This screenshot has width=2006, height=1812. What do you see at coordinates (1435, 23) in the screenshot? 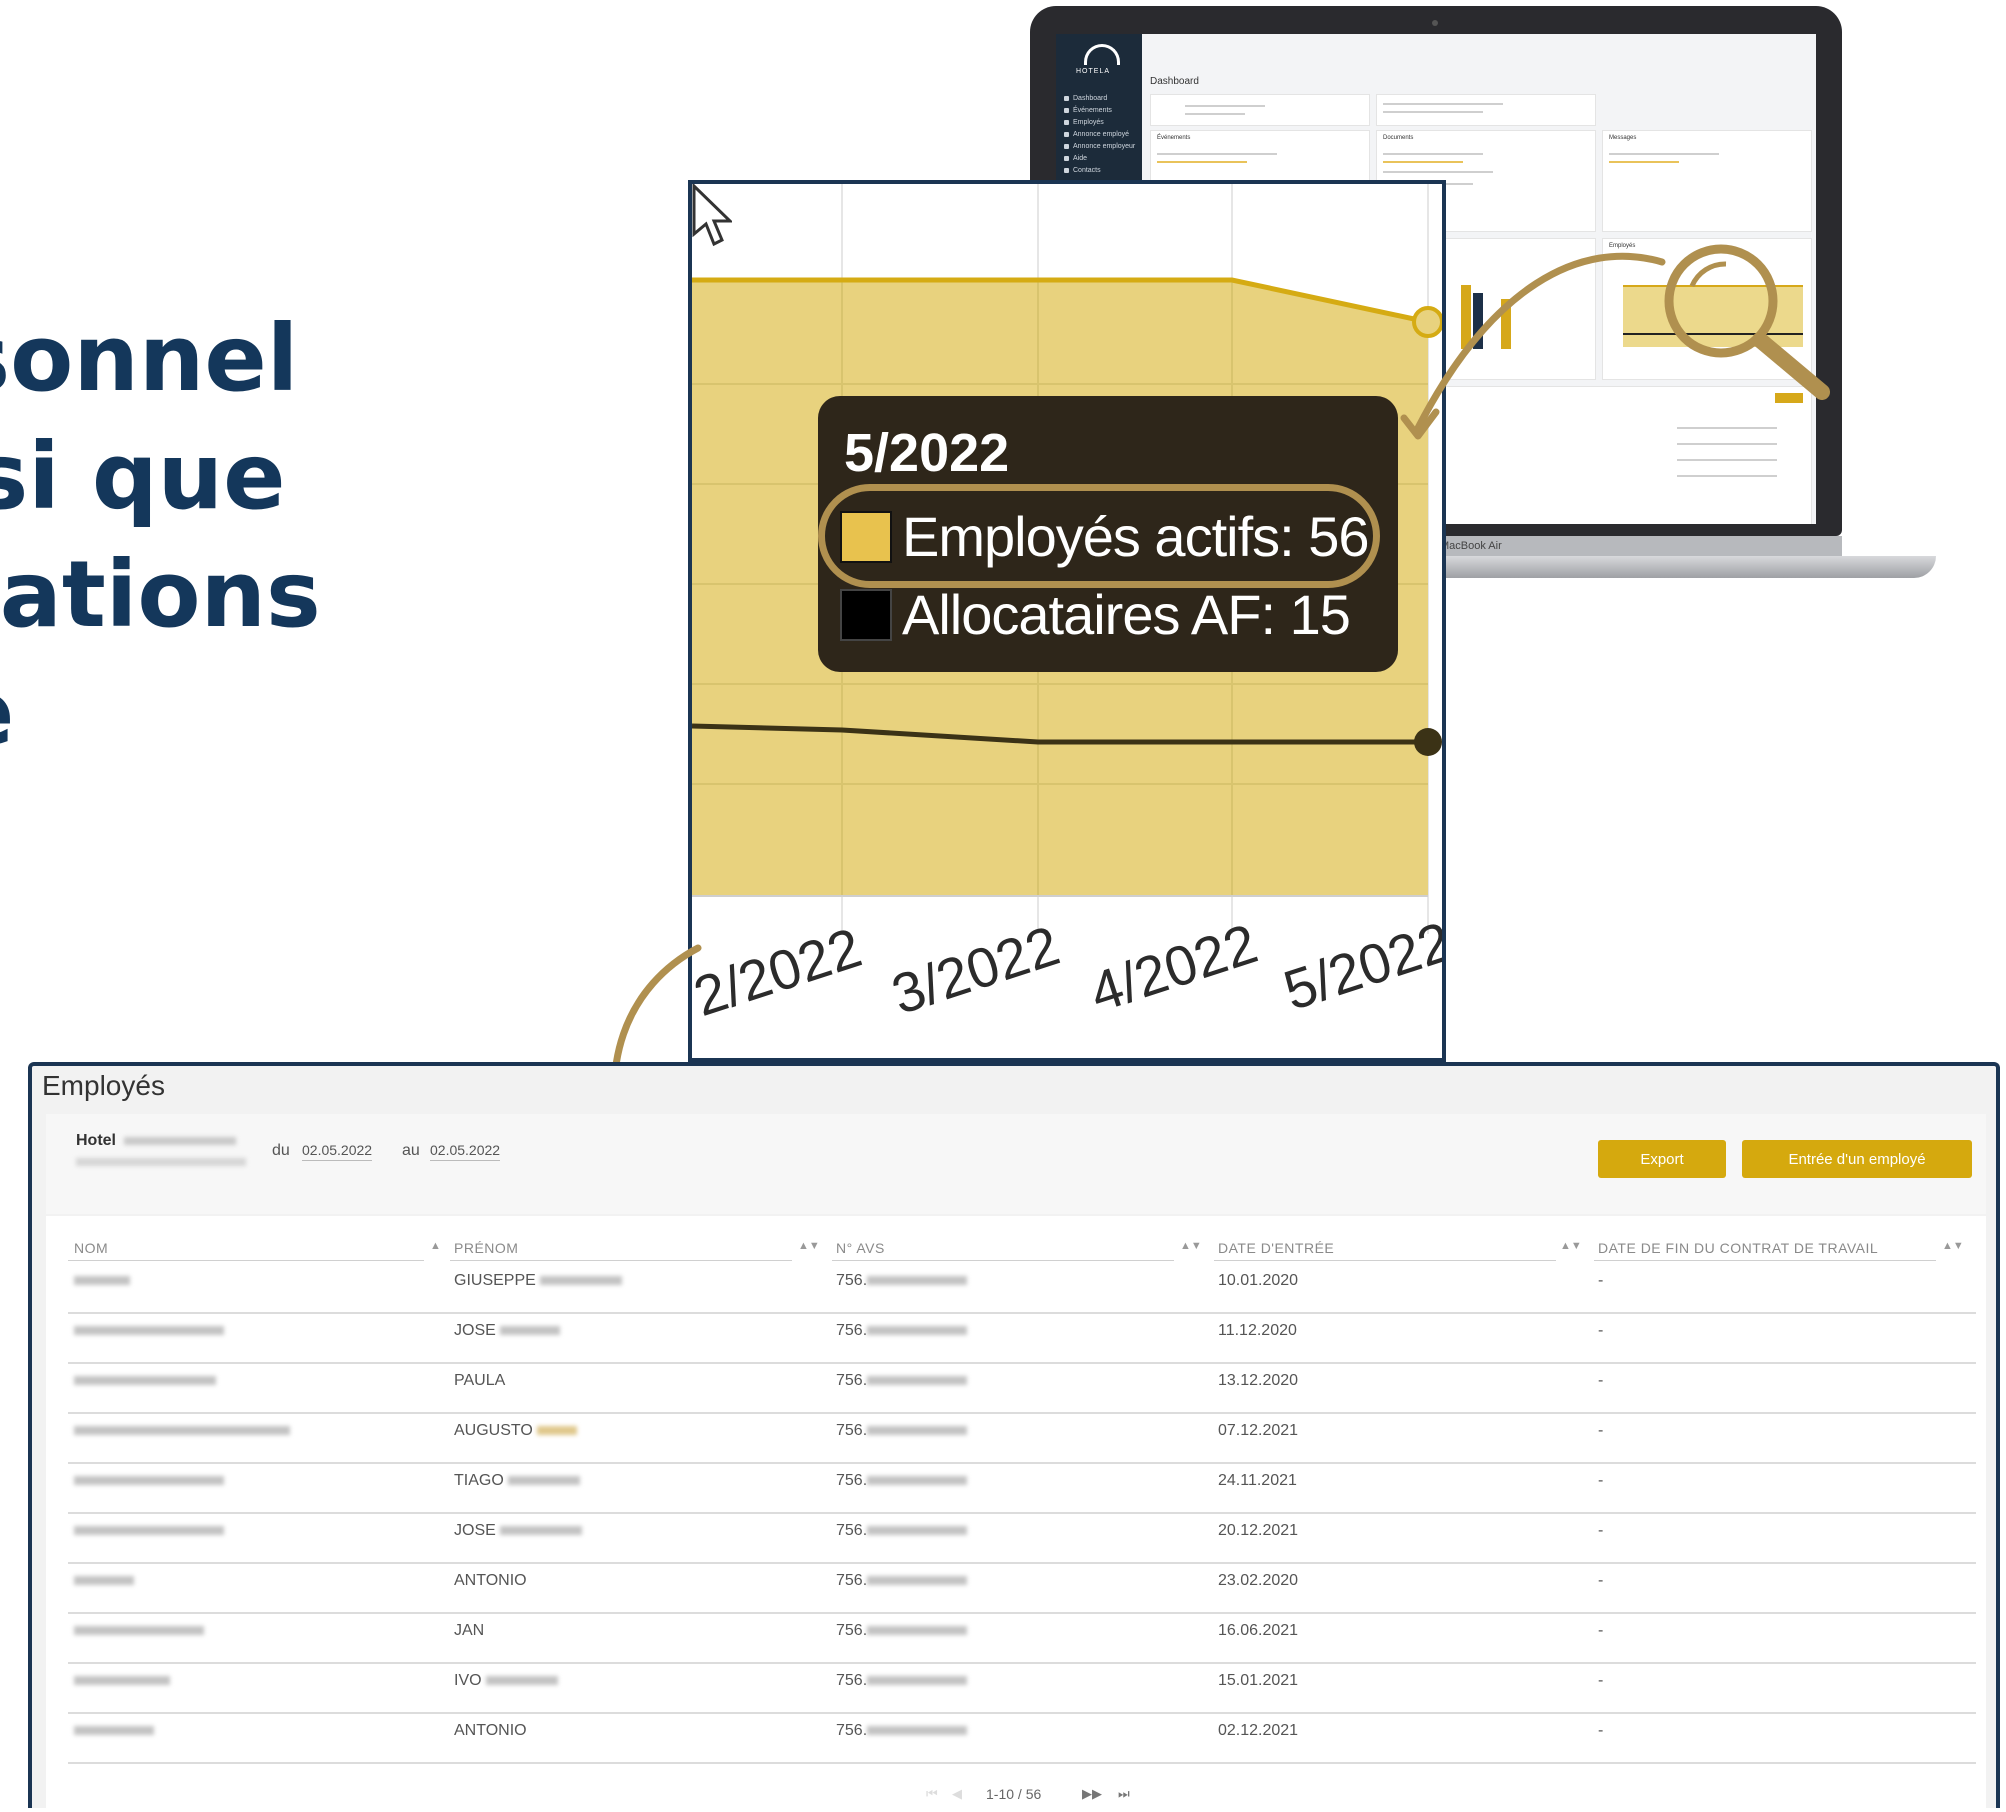
I see `camera-dot` at bounding box center [1435, 23].